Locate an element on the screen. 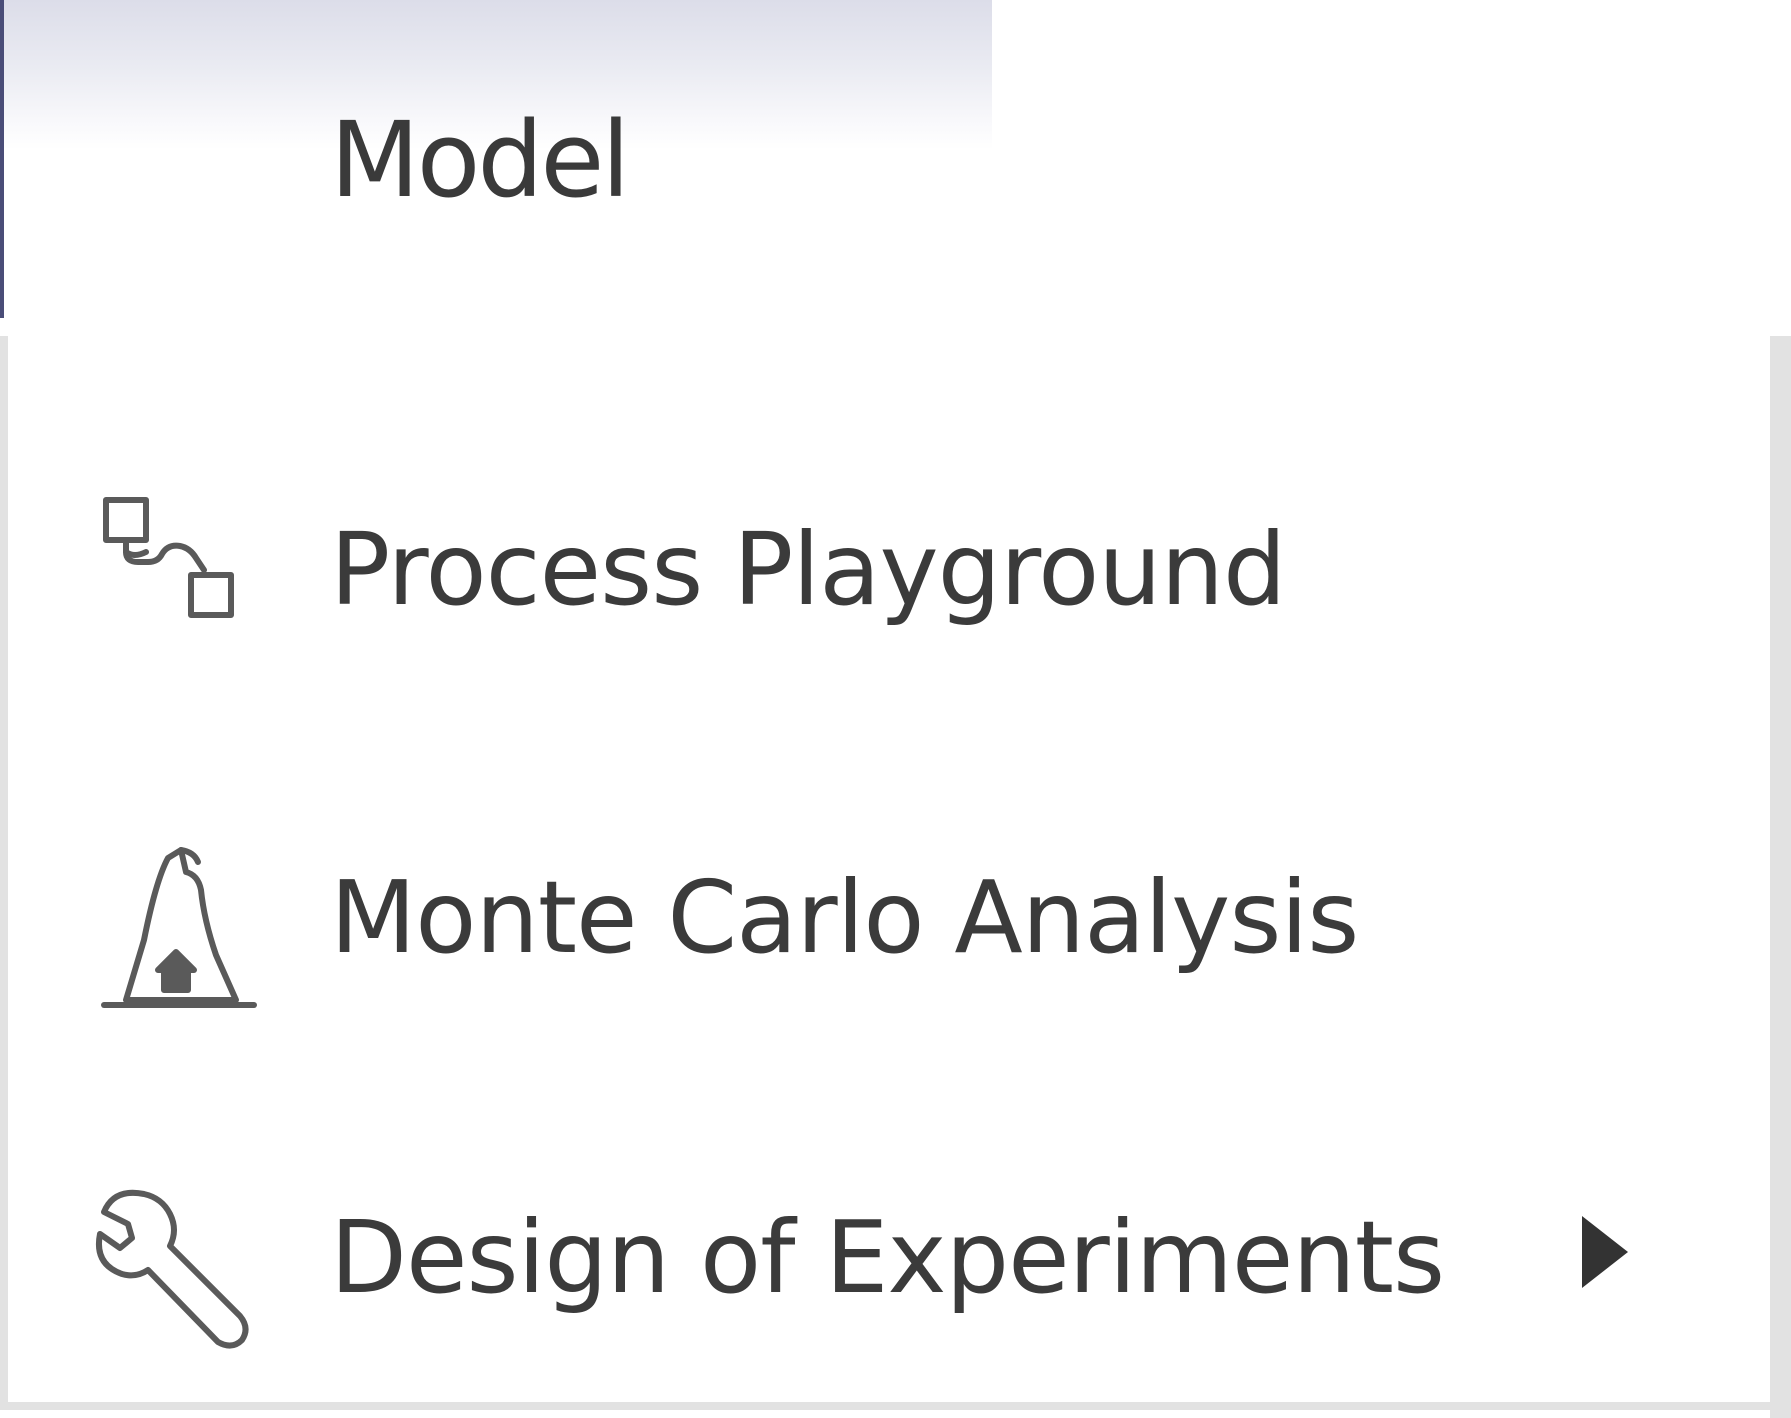 The width and height of the screenshot is (1791, 1418). process-flow-icon is located at coordinates (176, 570).